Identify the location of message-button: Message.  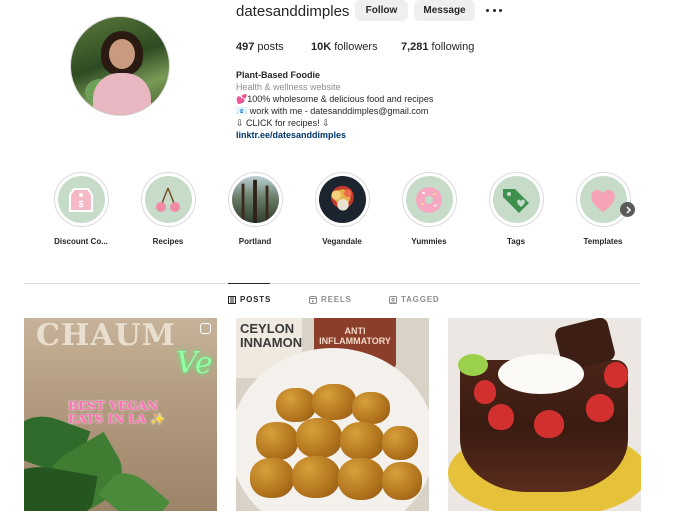
(444, 10).